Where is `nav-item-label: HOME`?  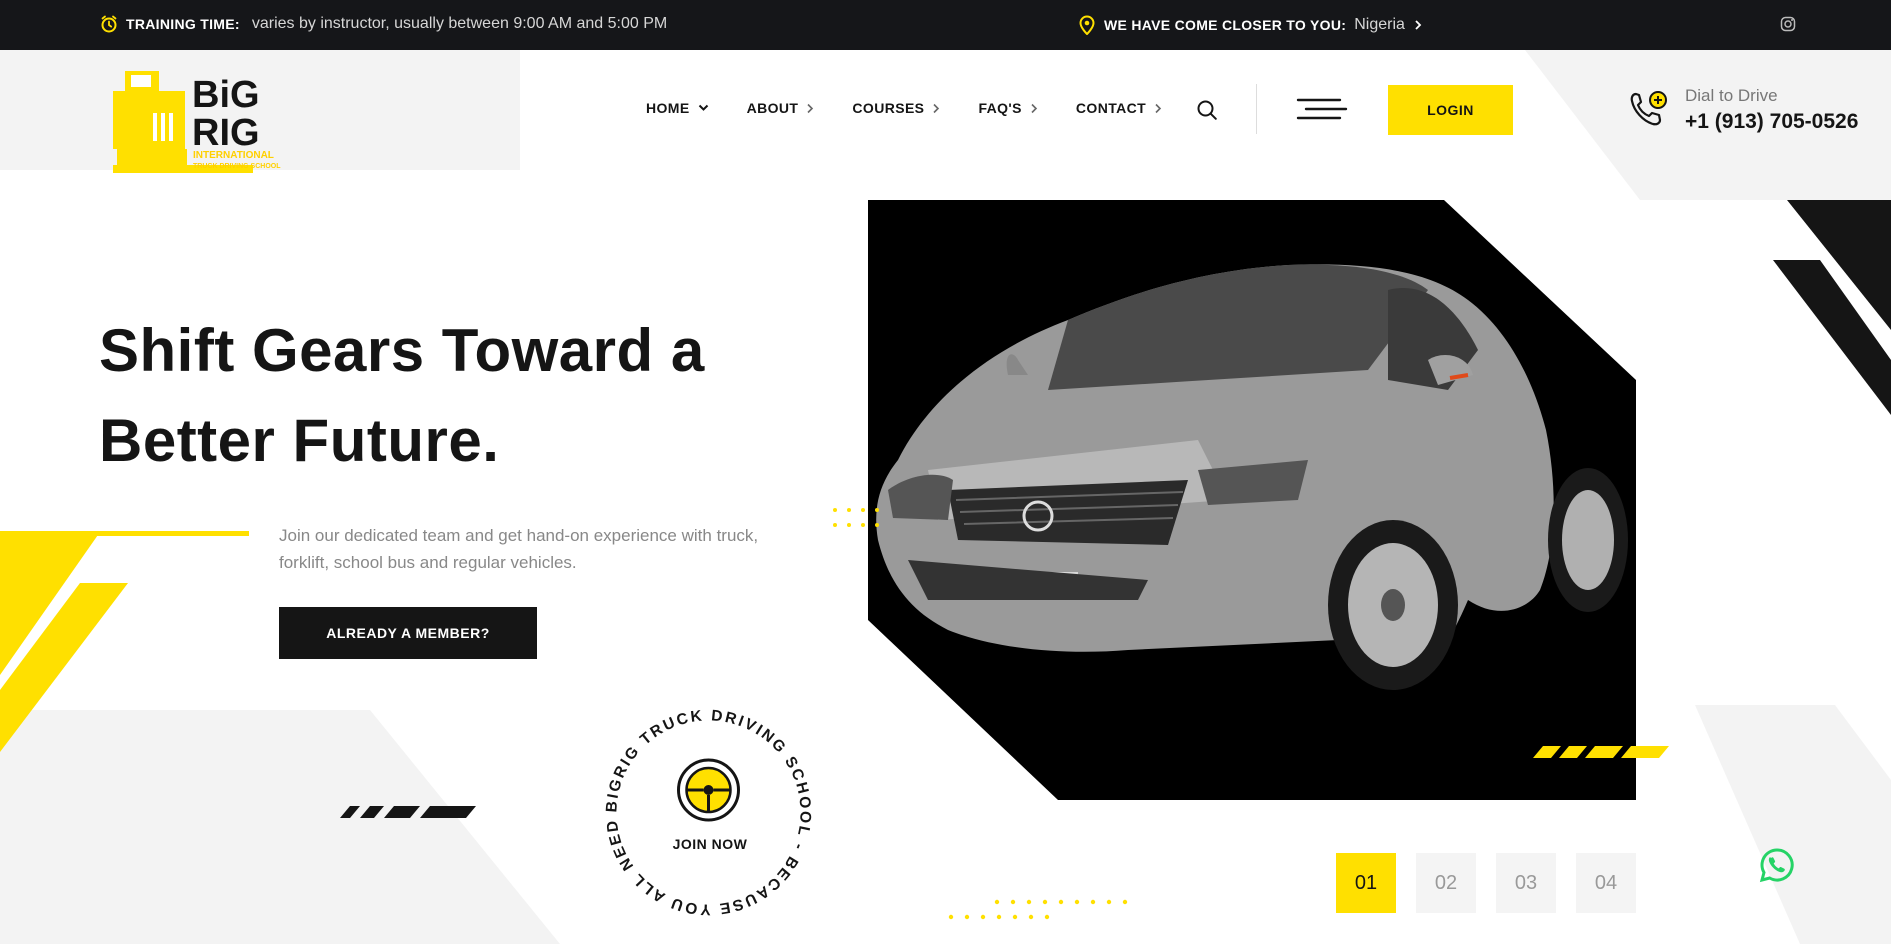 nav-item-label: HOME is located at coordinates (668, 108).